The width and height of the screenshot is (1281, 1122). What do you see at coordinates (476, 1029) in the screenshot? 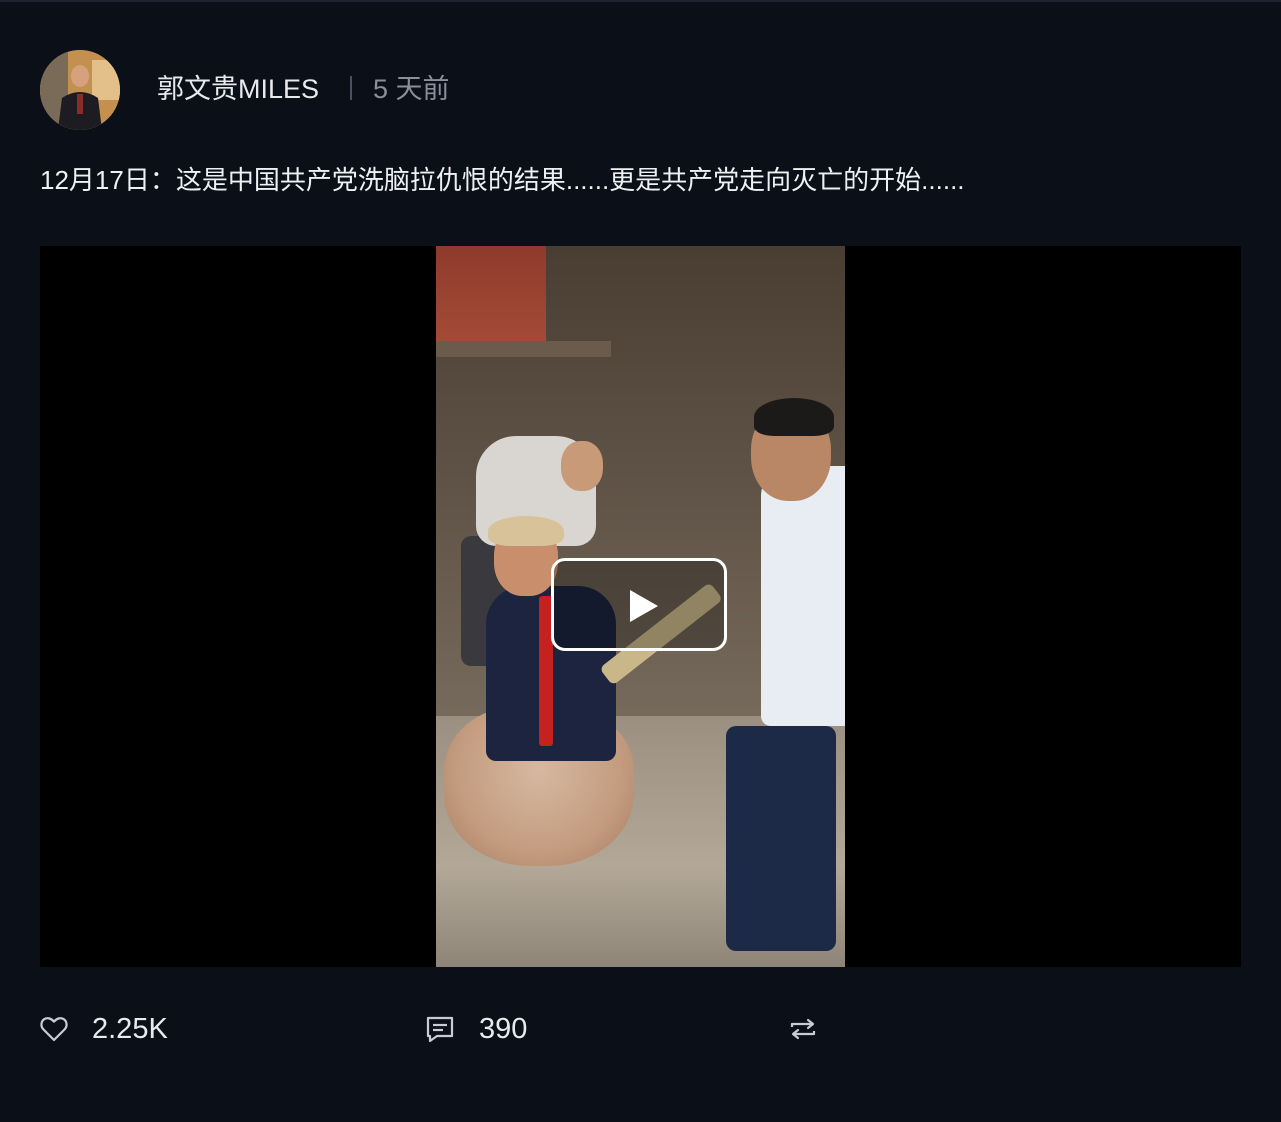
I see `comment-button: 390` at bounding box center [476, 1029].